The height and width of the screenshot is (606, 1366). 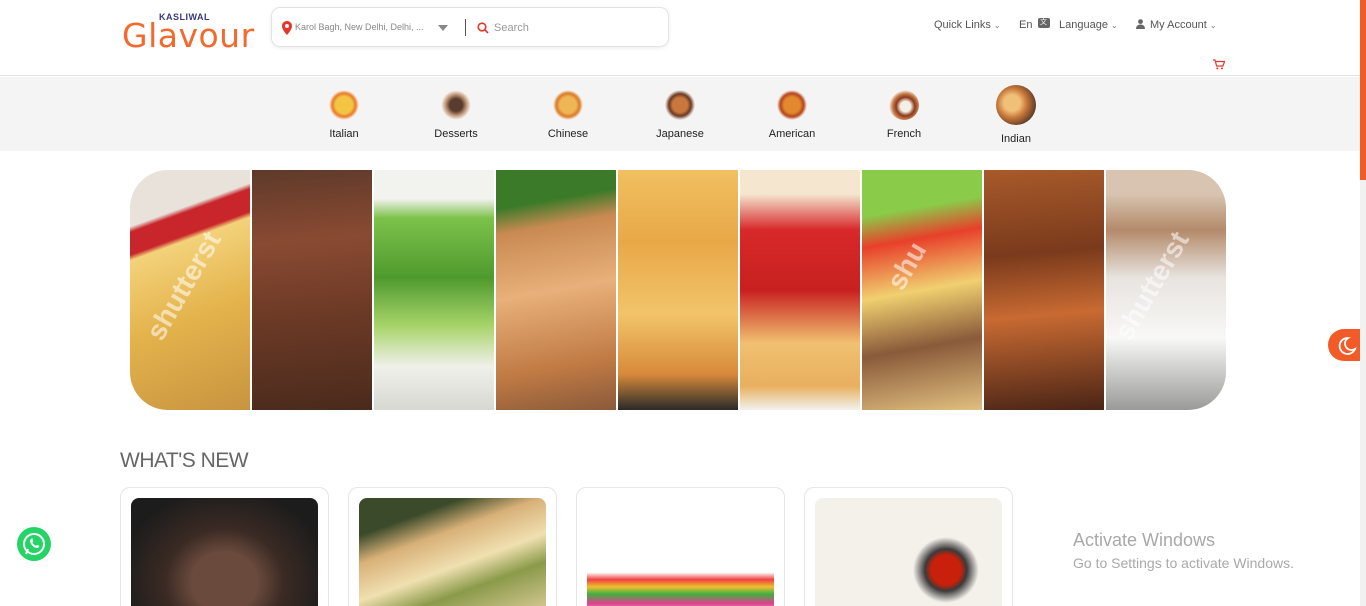 I want to click on category-label: French, so click(x=904, y=134).